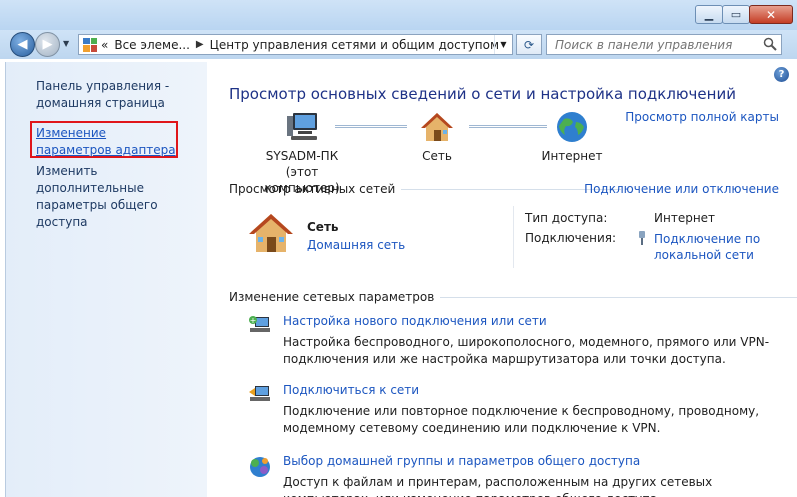 This screenshot has width=797, height=497. I want to click on homegroup-icon, so click(260, 467).